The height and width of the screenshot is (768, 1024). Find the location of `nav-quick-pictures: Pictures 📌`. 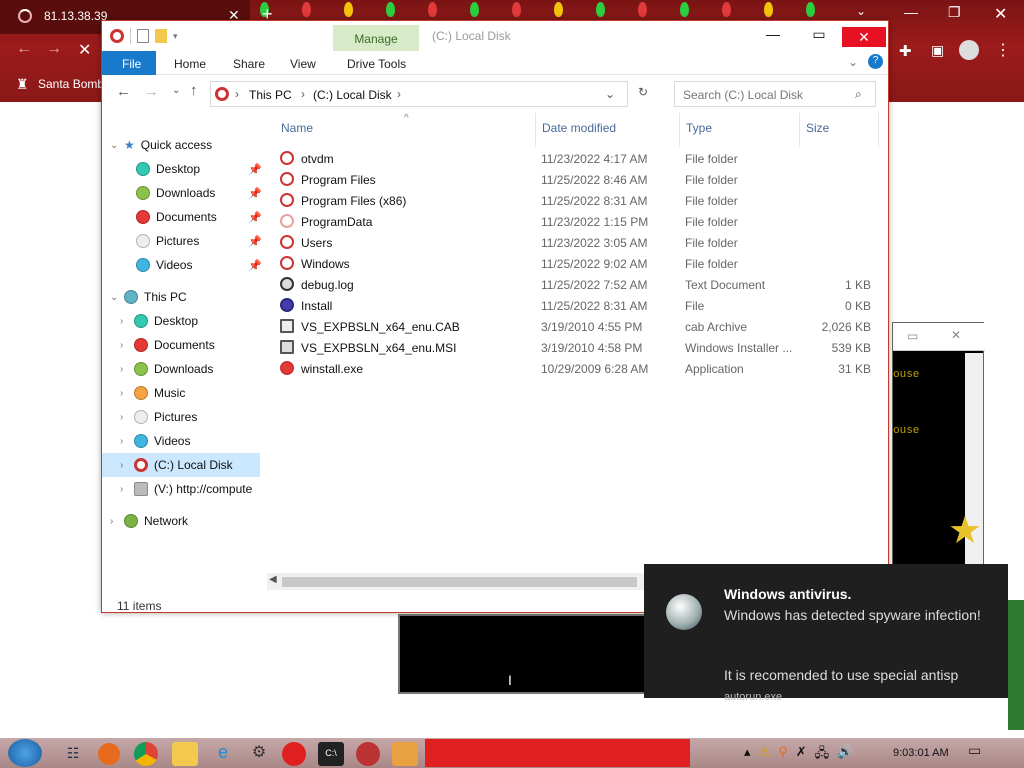

nav-quick-pictures: Pictures 📌 is located at coordinates (187, 241).